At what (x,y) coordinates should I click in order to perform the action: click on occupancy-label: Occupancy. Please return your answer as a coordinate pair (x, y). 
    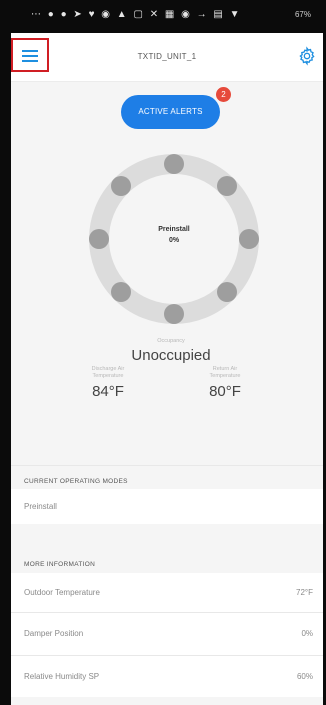
    Looking at the image, I should click on (171, 341).